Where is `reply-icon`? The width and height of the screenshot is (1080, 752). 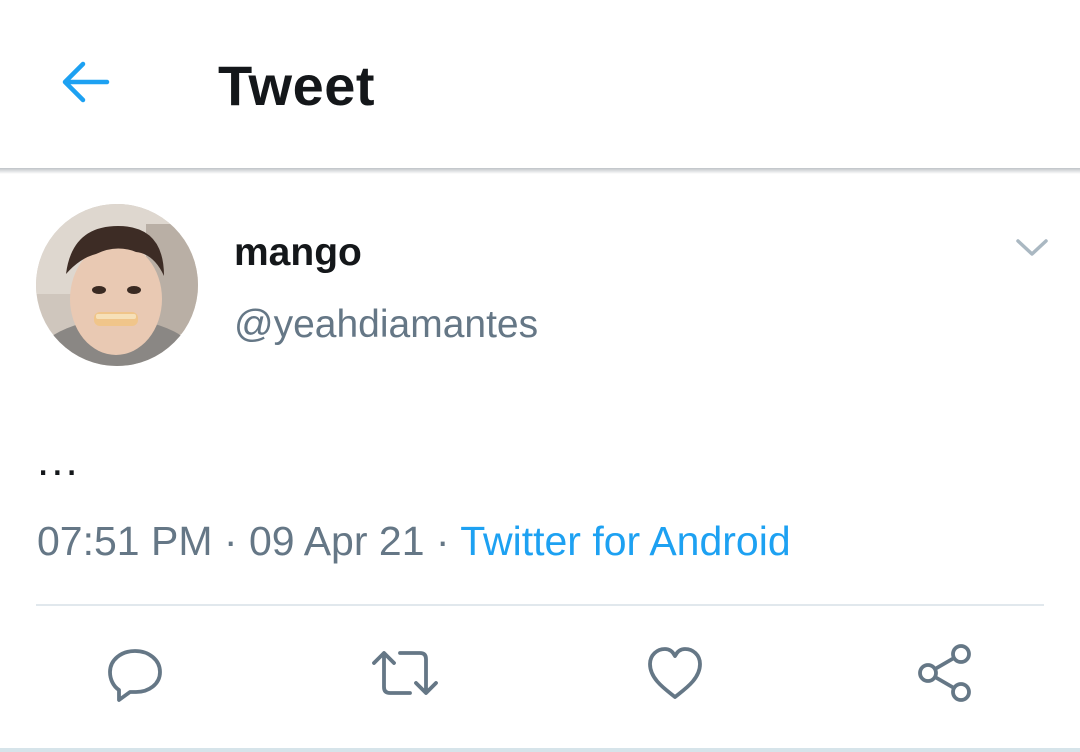 reply-icon is located at coordinates (135, 675).